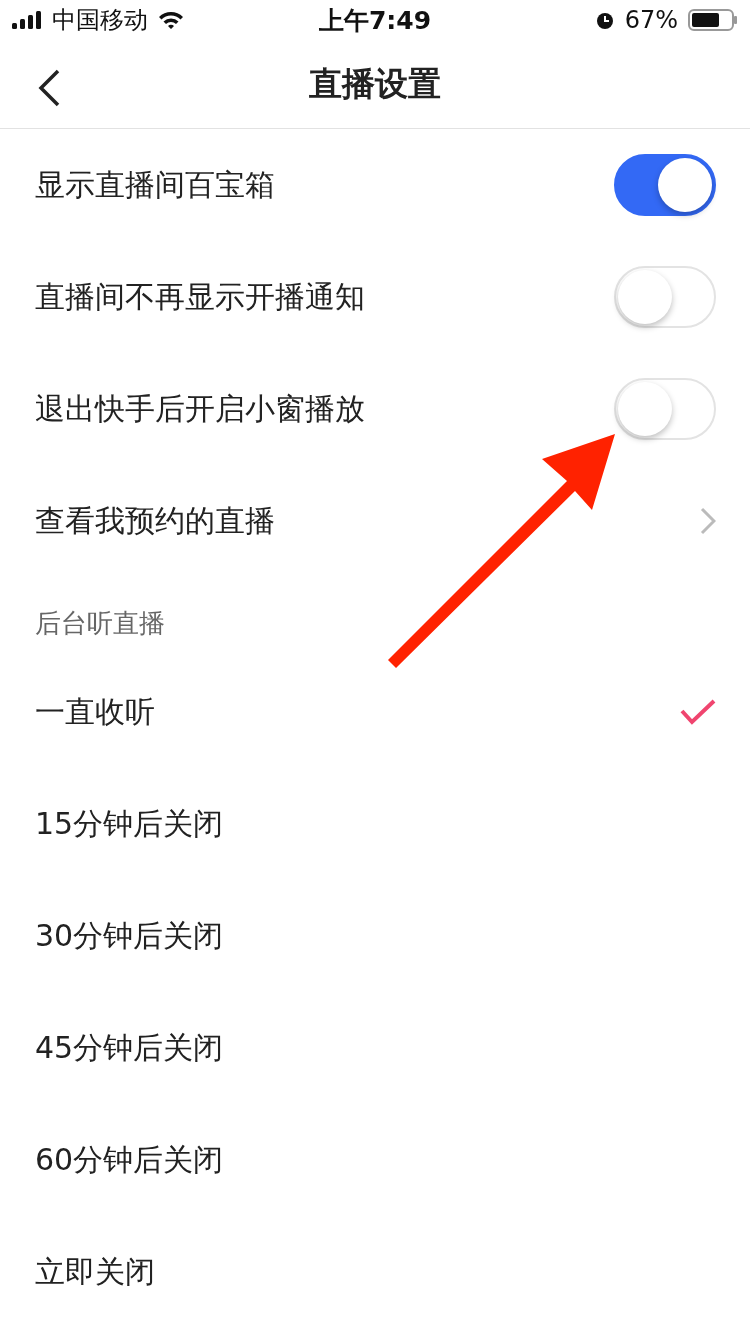  I want to click on option-label: 60分钟后关闭, so click(129, 1160).